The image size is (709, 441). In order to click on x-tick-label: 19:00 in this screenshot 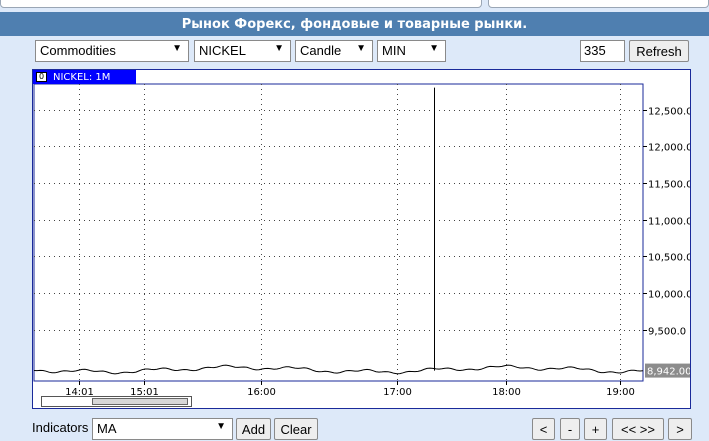, I will do `click(620, 392)`.